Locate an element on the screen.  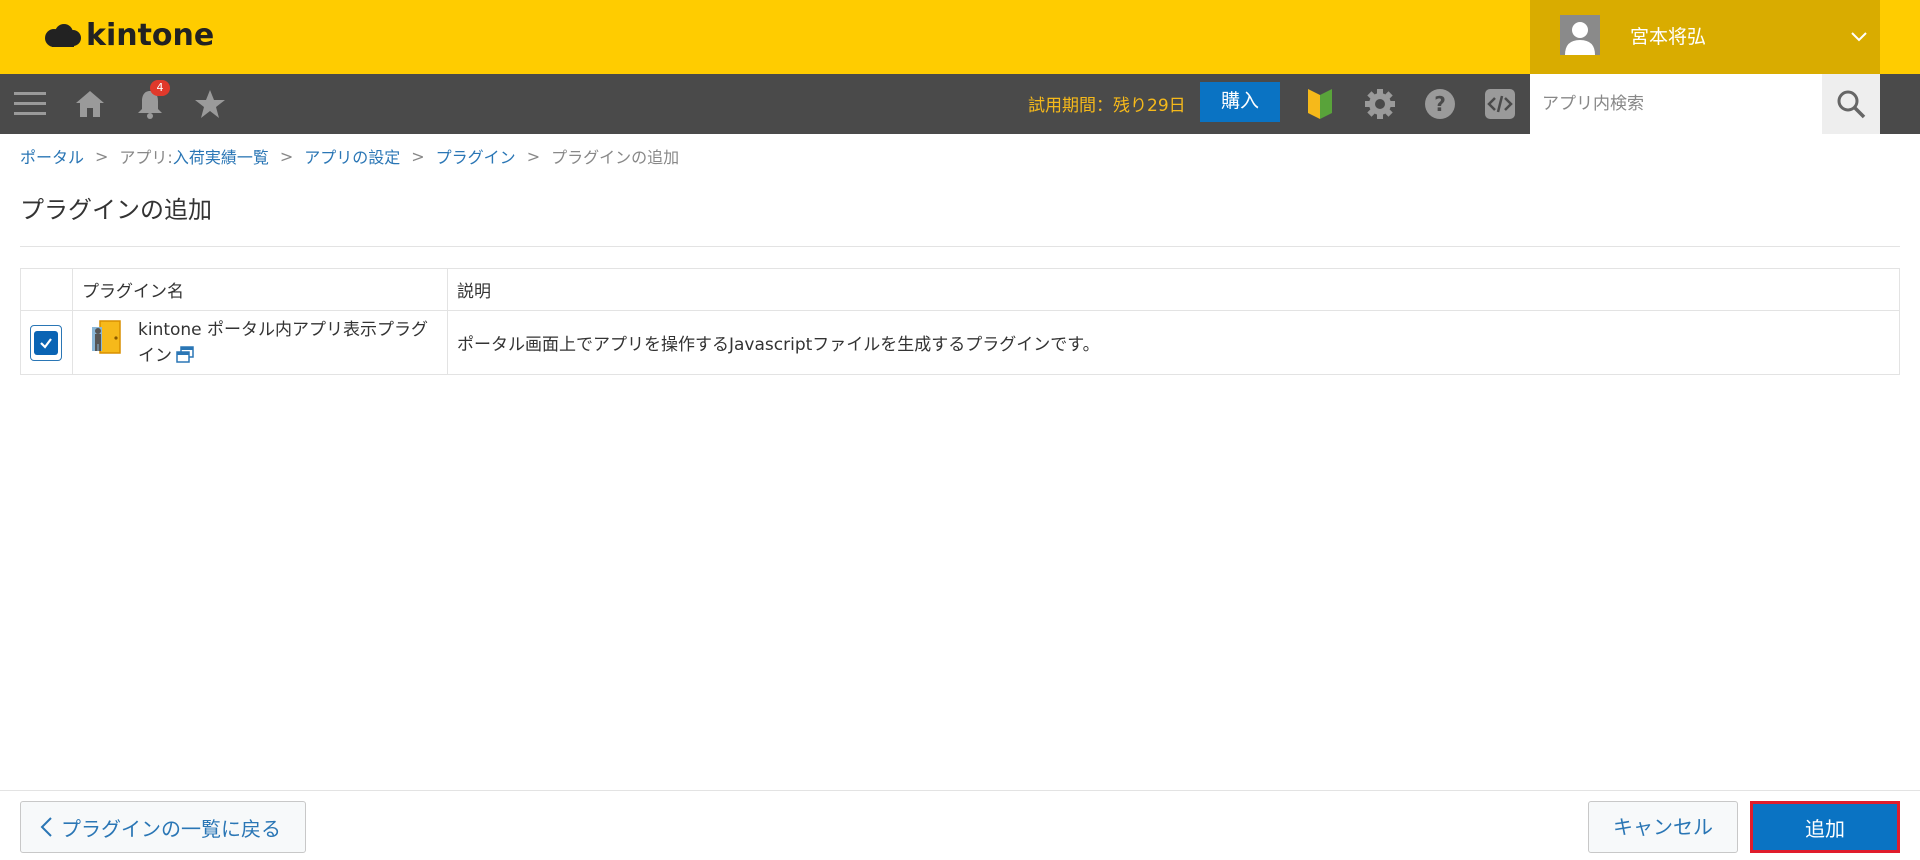
page-title: プラグインの追加 is located at coordinates (116, 210).